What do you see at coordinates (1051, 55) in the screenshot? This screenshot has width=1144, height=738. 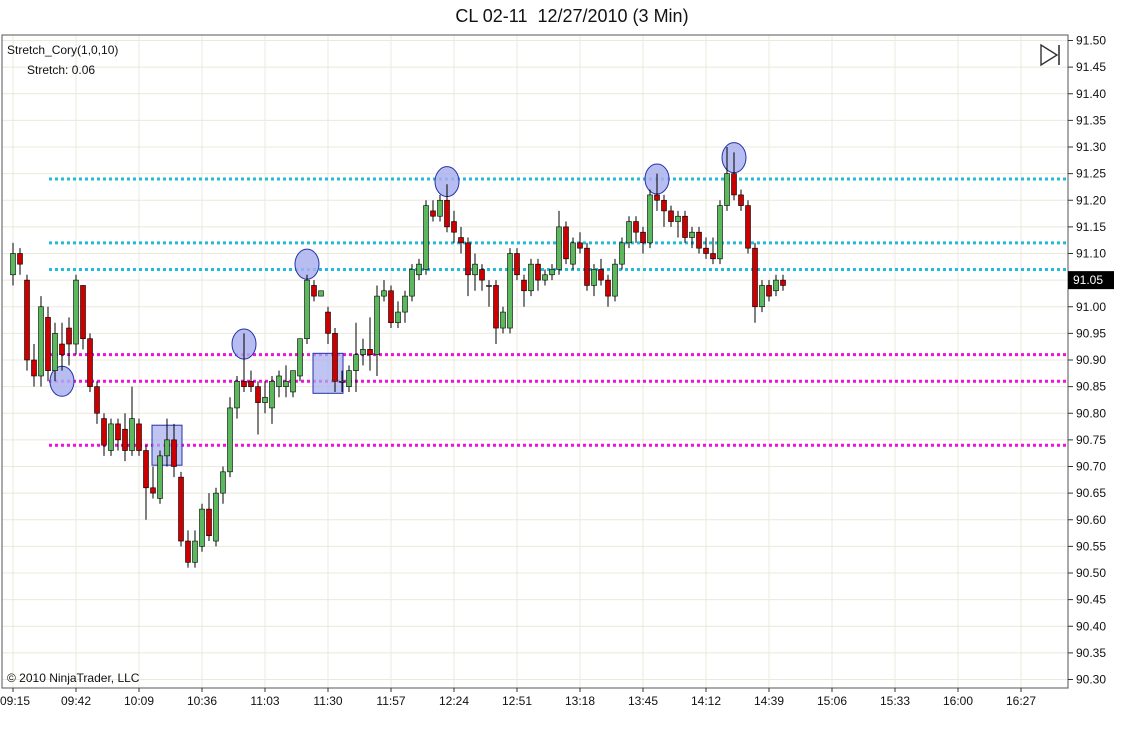 I see `skip-to-end-icon` at bounding box center [1051, 55].